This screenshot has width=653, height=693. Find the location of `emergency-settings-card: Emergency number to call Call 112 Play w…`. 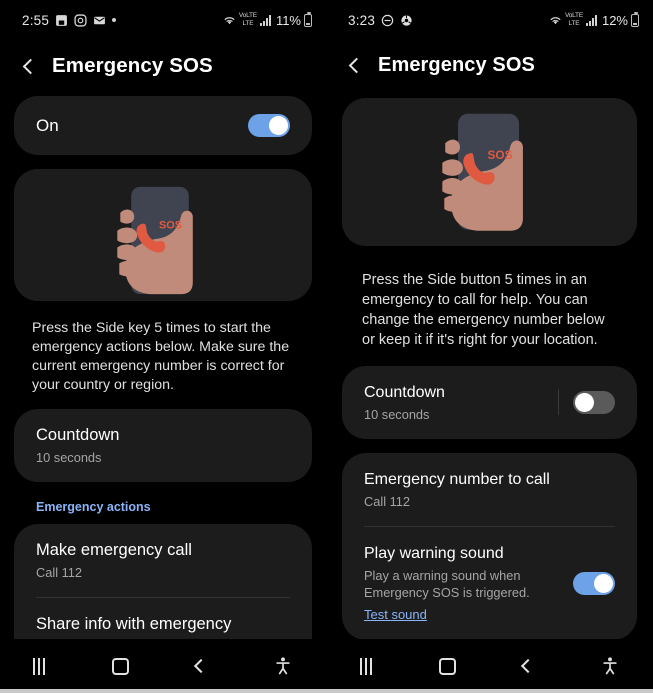

emergency-settings-card: Emergency number to call Call 112 Play w… is located at coordinates (489, 546).